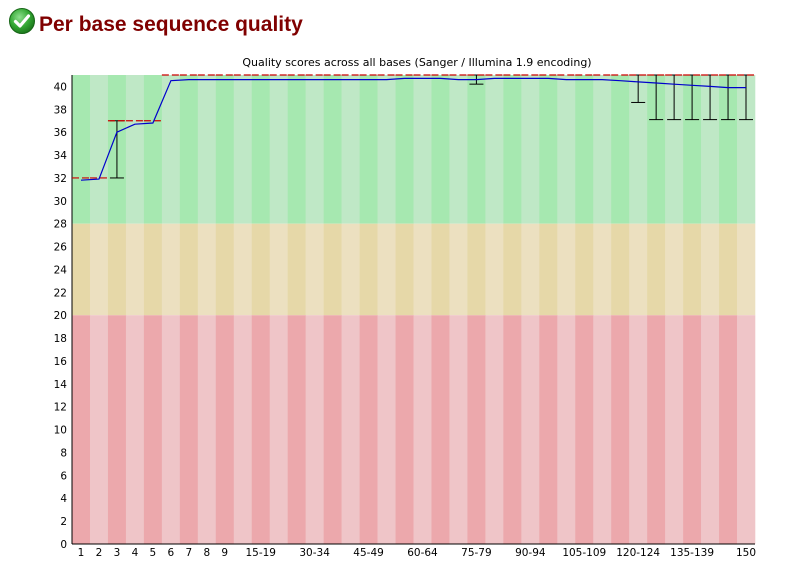 Image resolution: width=785 pixels, height=564 pixels. I want to click on x-tick-label: 4, so click(135, 553).